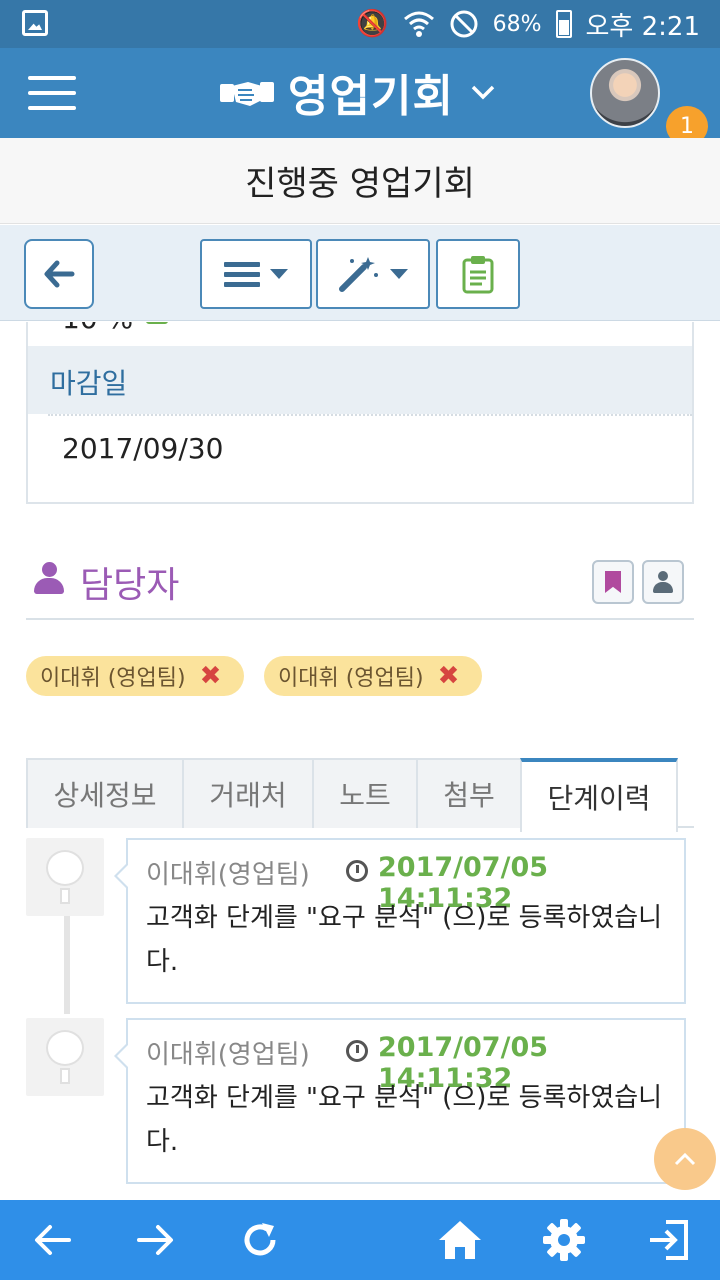 Image resolution: width=720 pixels, height=1280 pixels. Describe the element at coordinates (625, 93) in the screenshot. I see `user-avatar` at that location.